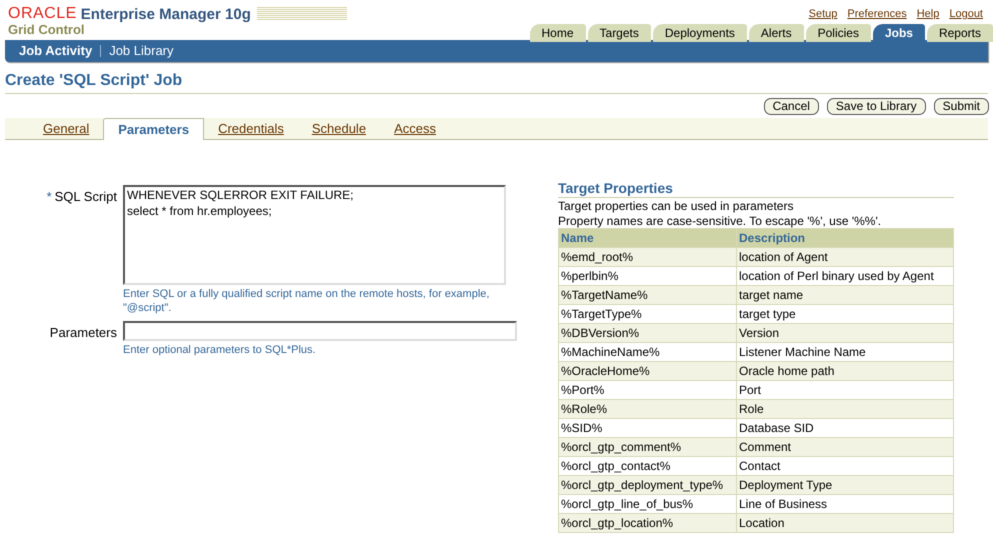 The height and width of the screenshot is (549, 993). What do you see at coordinates (55, 51) in the screenshot?
I see `sub-nav-link: Job Activity` at bounding box center [55, 51].